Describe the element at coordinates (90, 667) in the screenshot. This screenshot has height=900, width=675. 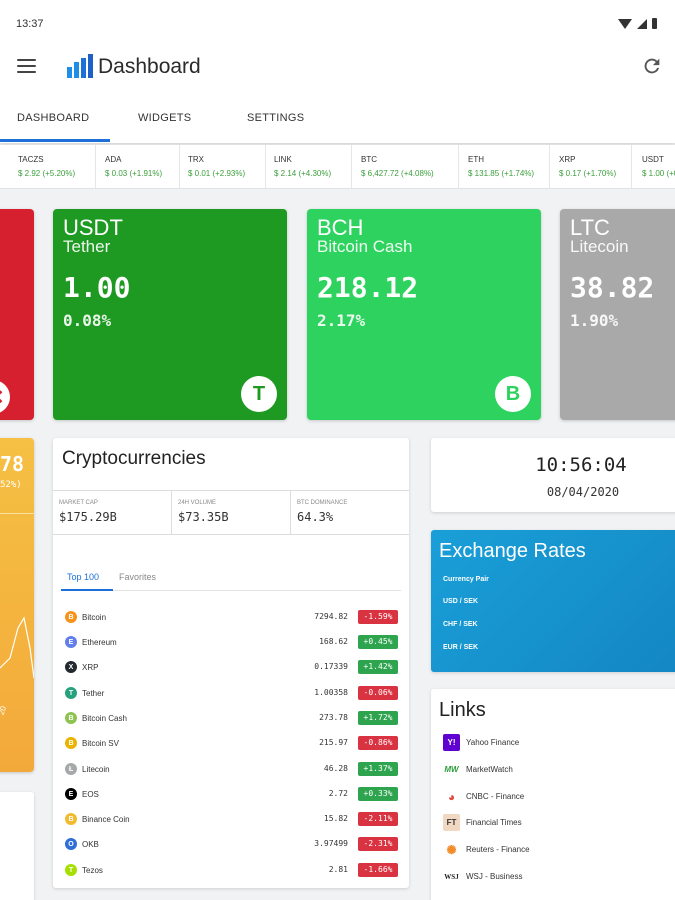
I see `crypto-name: XRP` at that location.